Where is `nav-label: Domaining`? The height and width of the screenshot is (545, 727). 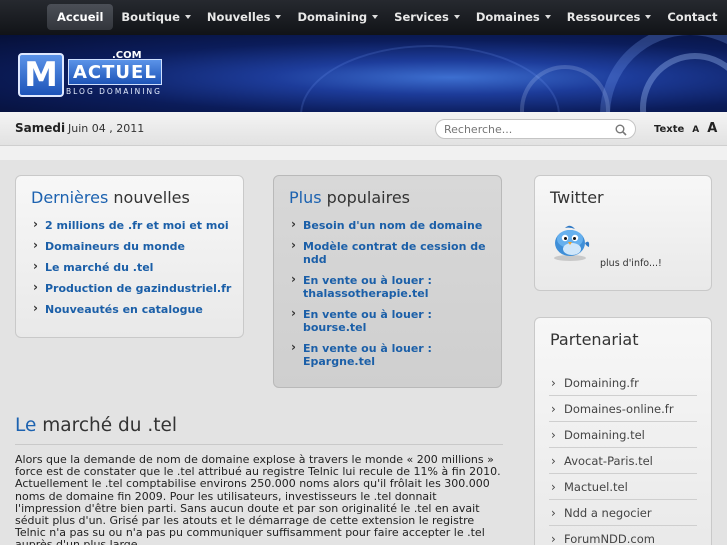 nav-label: Domaining is located at coordinates (332, 17).